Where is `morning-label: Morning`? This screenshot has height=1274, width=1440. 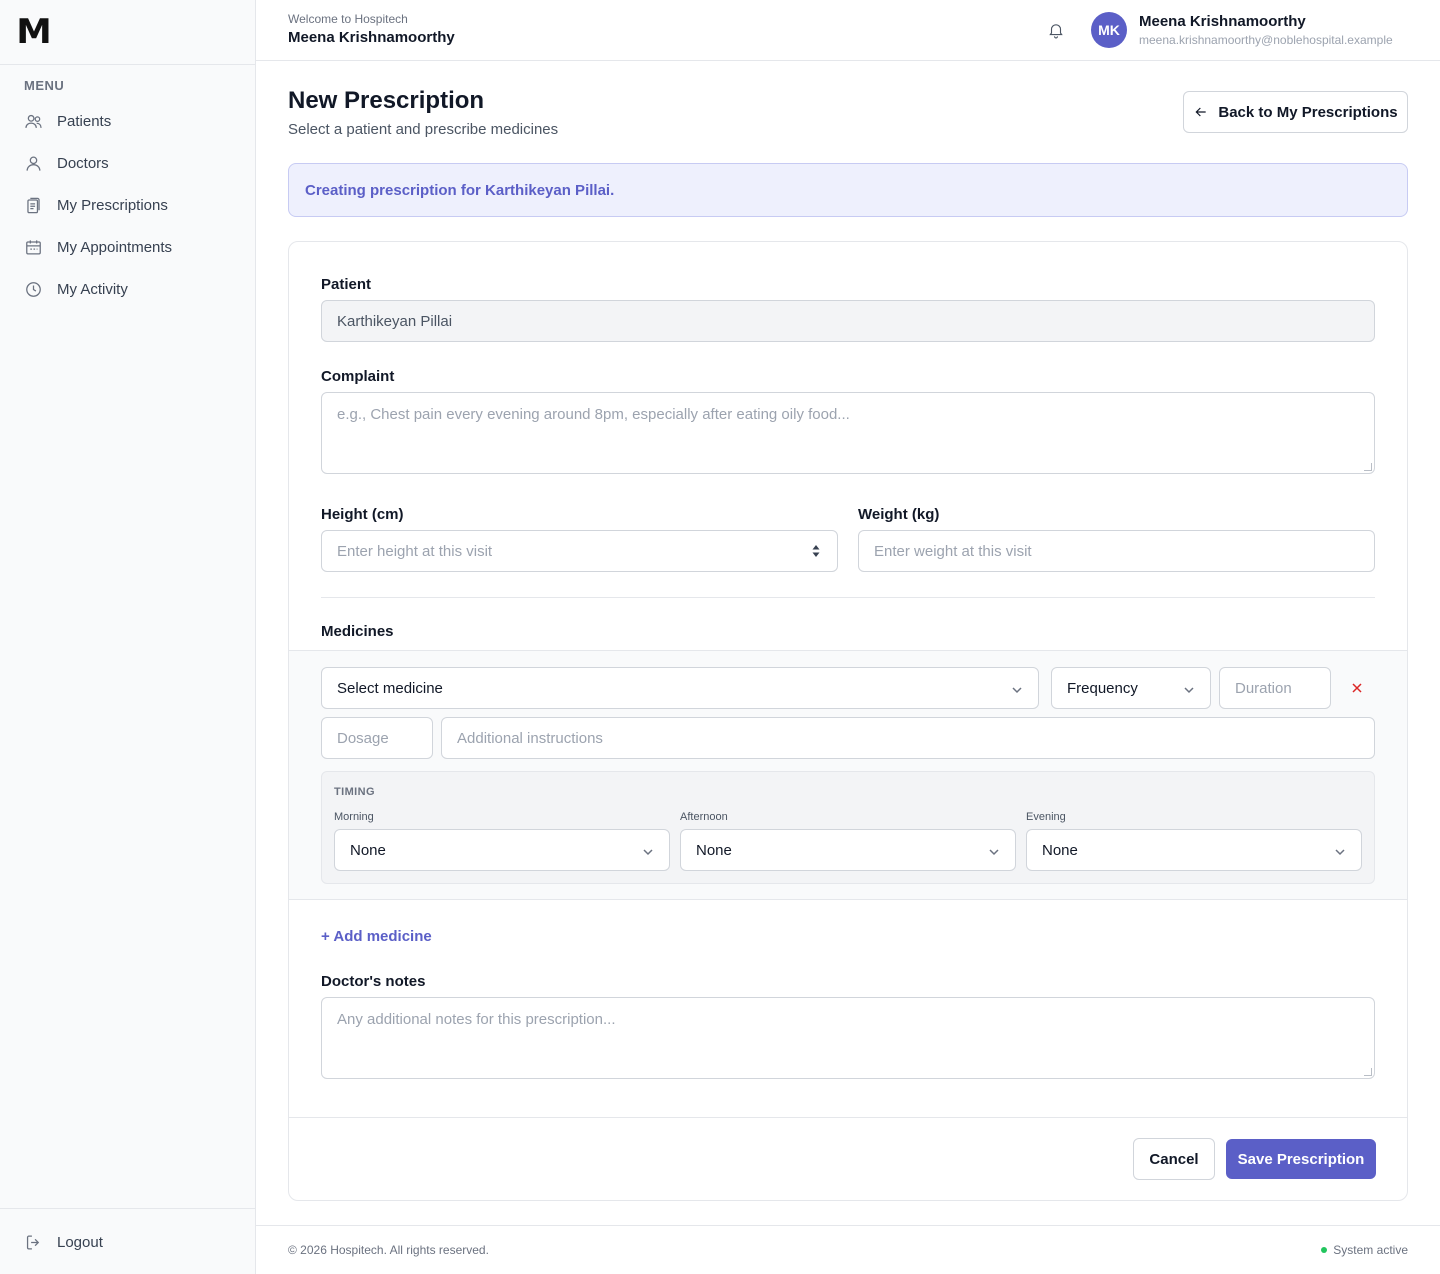
morning-label: Morning is located at coordinates (354, 817).